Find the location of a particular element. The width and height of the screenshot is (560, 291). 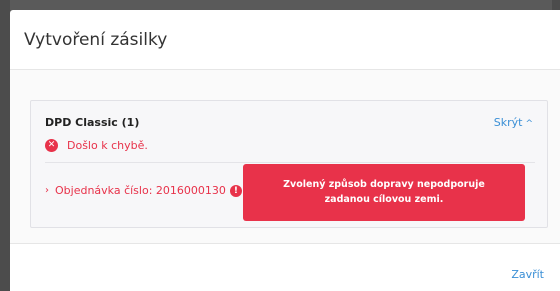

carrier-name: DPD Classic (1) is located at coordinates (92, 122).